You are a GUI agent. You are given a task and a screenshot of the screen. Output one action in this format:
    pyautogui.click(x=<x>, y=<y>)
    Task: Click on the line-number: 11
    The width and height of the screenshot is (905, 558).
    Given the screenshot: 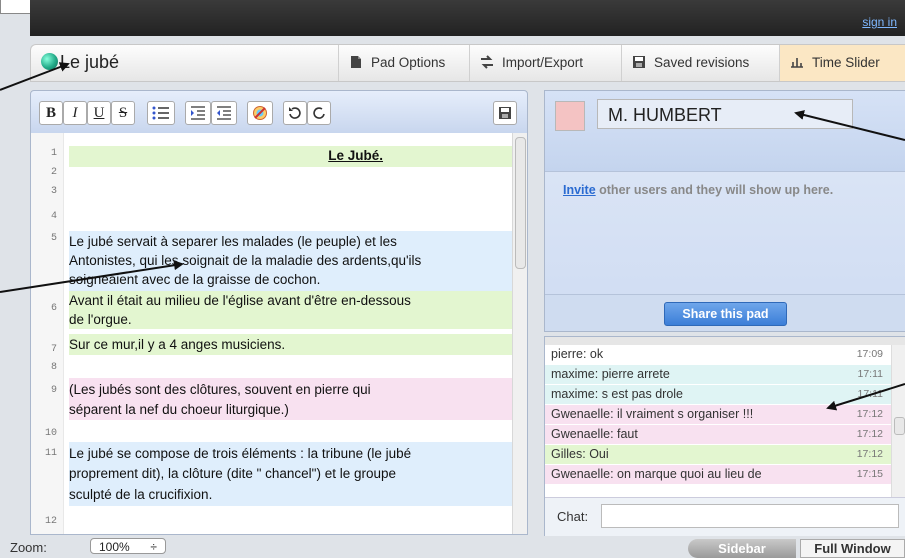 What is the action you would take?
    pyautogui.click(x=50, y=453)
    